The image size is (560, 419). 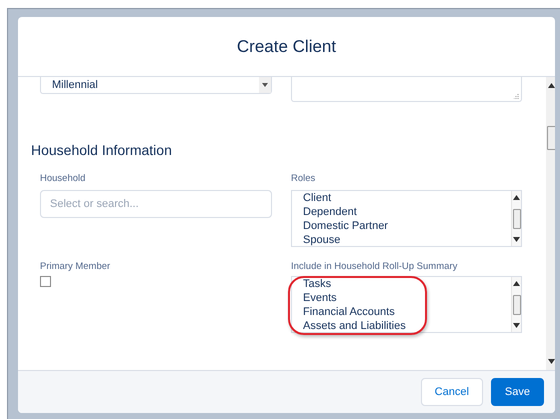 I want to click on list-option: Client, so click(x=407, y=198).